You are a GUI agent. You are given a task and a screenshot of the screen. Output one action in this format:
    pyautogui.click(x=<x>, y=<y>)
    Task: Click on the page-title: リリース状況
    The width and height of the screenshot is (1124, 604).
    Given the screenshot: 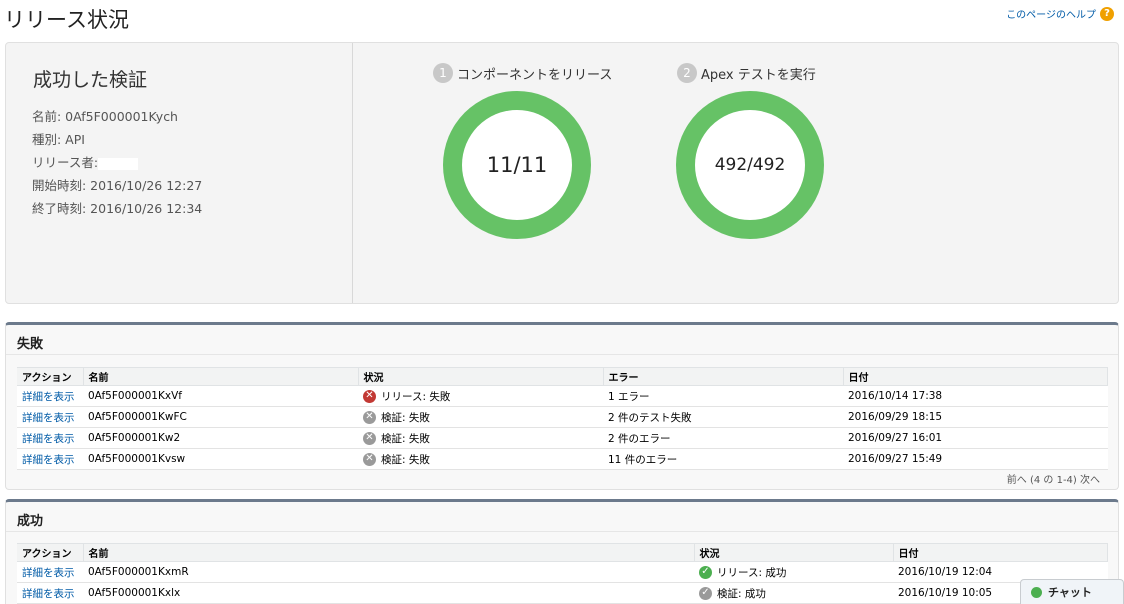 What is the action you would take?
    pyautogui.click(x=66, y=20)
    